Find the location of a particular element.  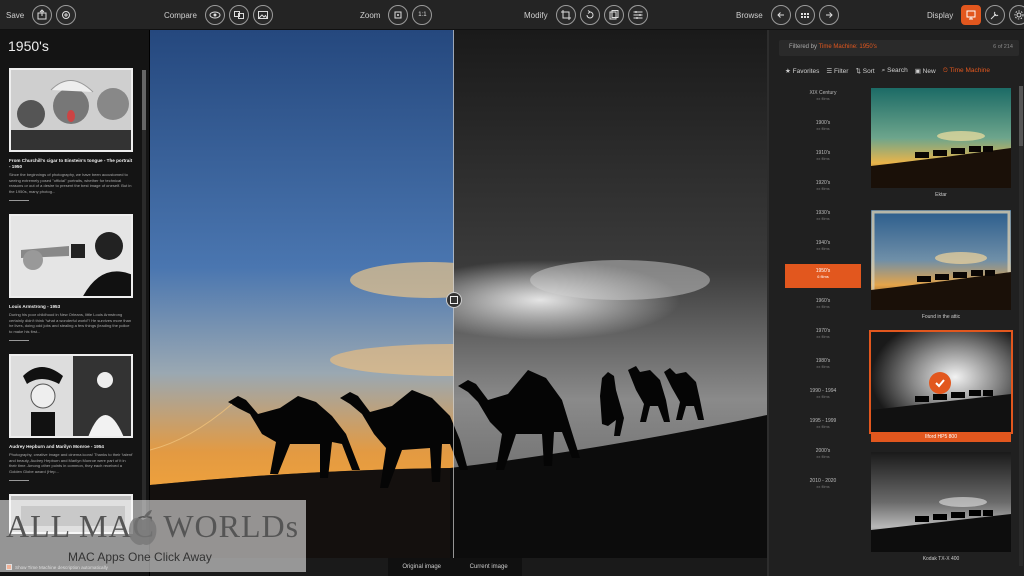

display-tools-button is located at coordinates (995, 15).